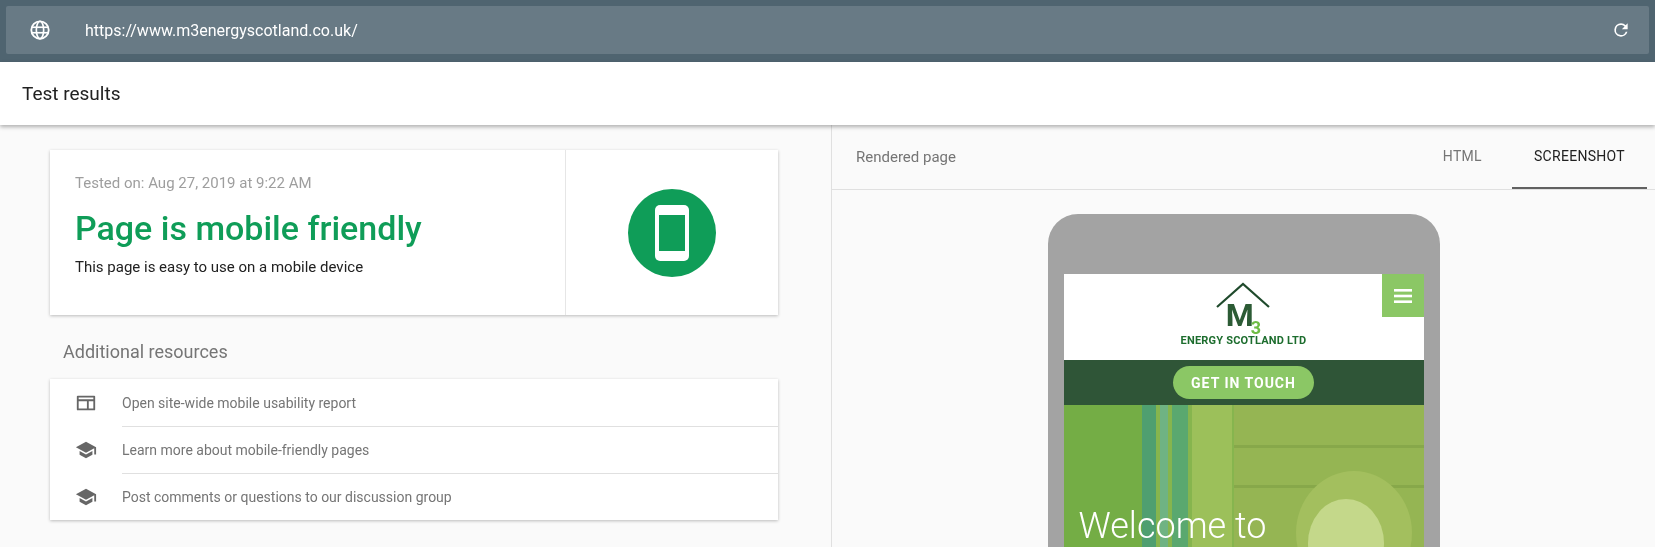  Describe the element at coordinates (1243, 340) in the screenshot. I see `company-name: ENERGY SCOTLAND LTD` at that location.